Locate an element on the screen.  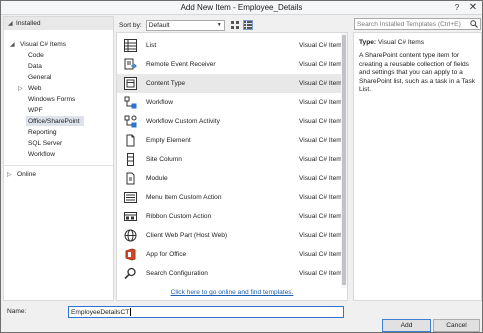
tree-node-wpf: WPF is located at coordinates (35, 110).